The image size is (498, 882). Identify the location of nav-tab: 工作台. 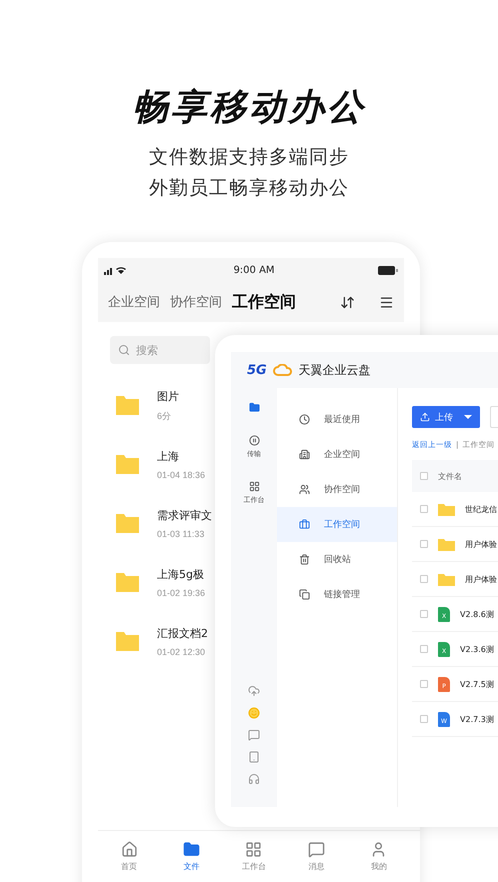
(253, 856).